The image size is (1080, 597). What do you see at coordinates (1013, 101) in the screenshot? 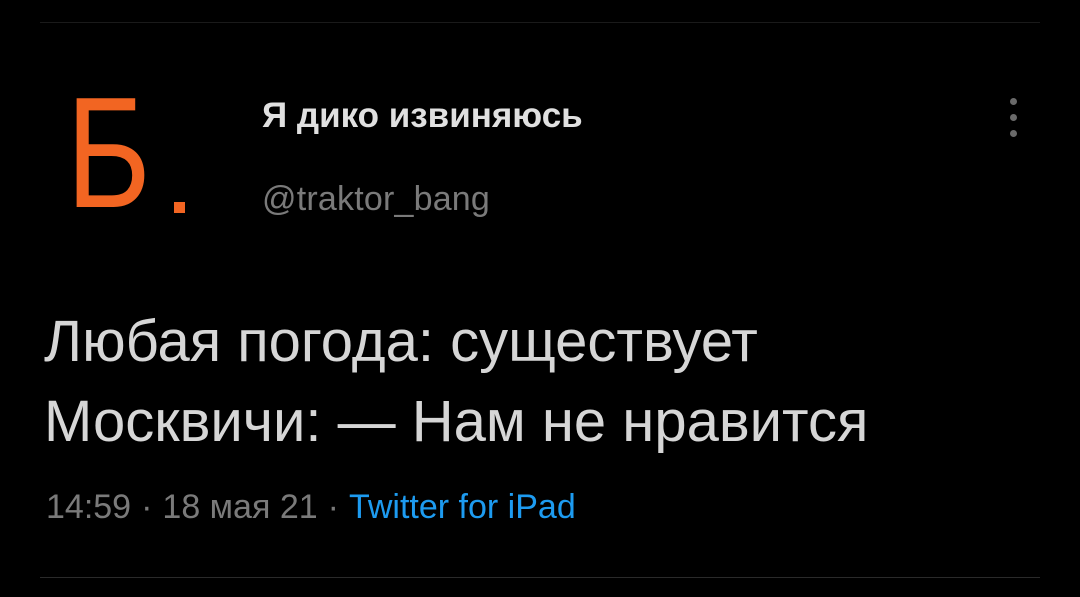
I see `more-vertical-icon` at bounding box center [1013, 101].